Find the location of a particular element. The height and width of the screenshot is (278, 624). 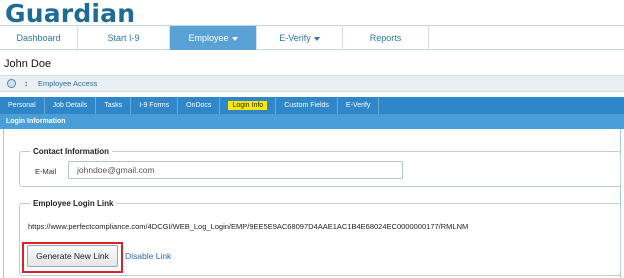

tab-personal: Personal is located at coordinates (22, 105).